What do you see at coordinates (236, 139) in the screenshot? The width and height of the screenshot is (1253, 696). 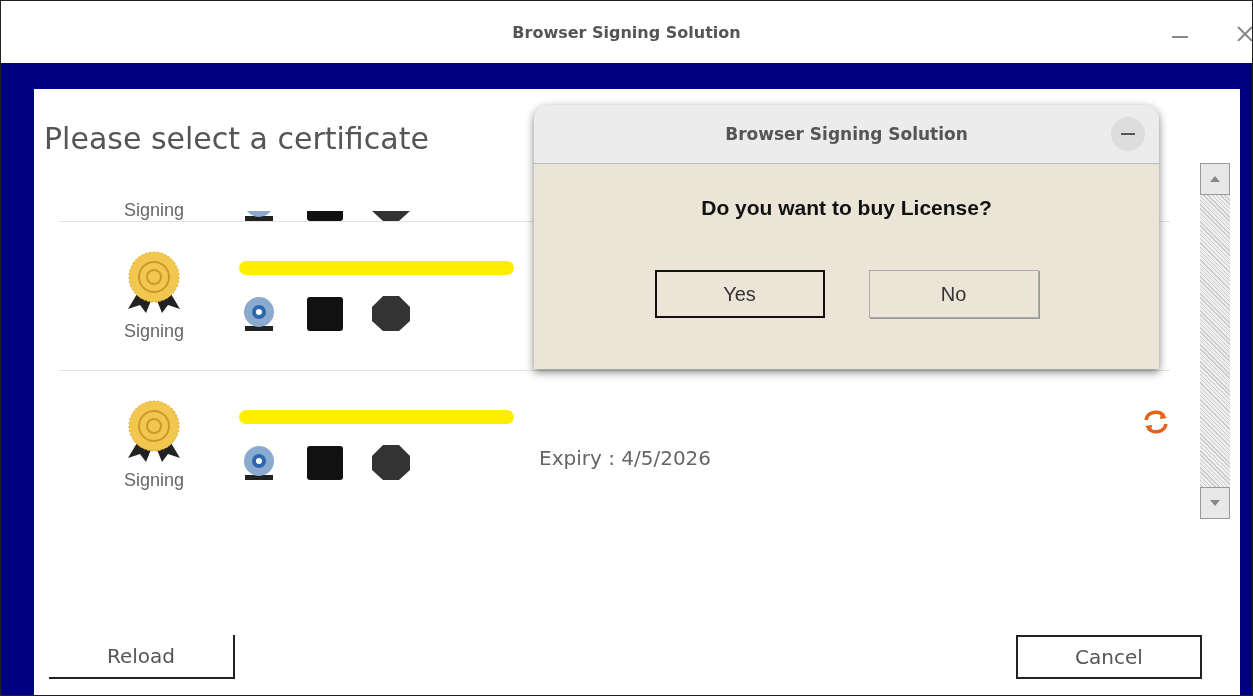 I see `heading: Please select a certificate` at bounding box center [236, 139].